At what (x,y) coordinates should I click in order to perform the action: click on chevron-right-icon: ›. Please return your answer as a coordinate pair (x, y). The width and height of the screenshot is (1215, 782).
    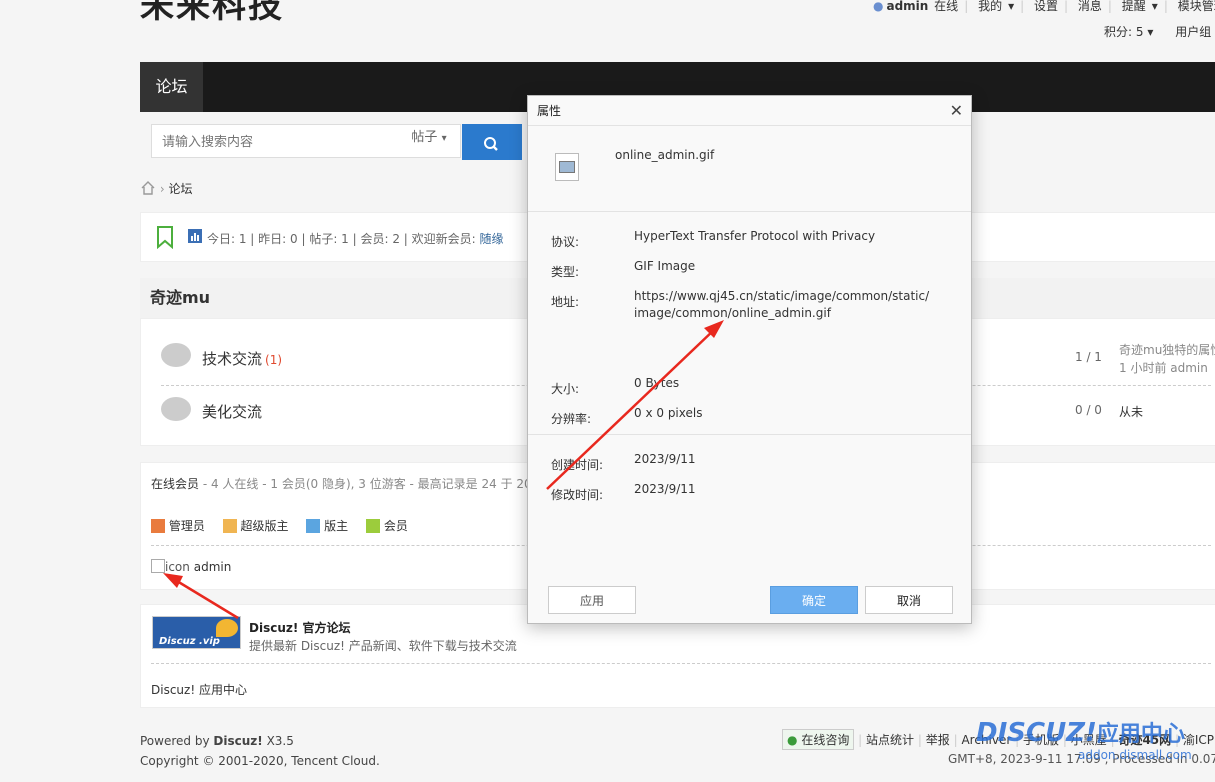
    Looking at the image, I should click on (162, 189).